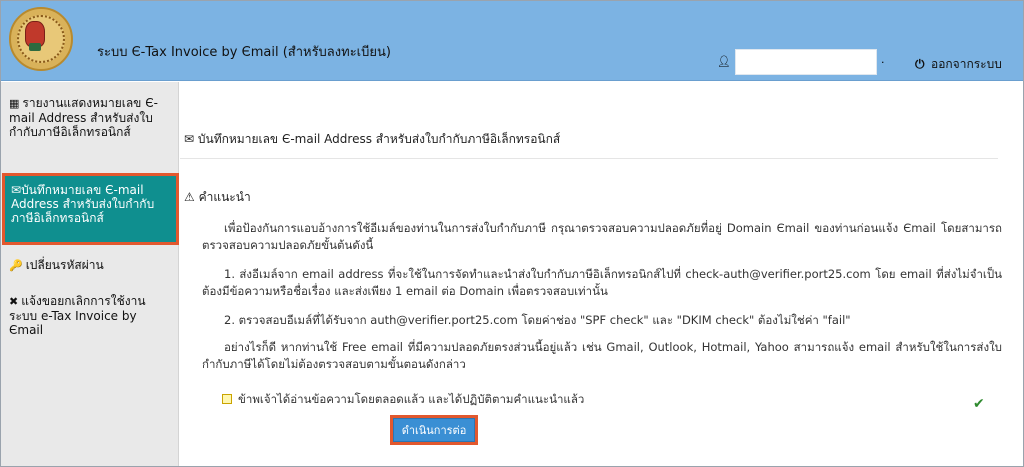 Image resolution: width=1024 pixels, height=467 pixels. Describe the element at coordinates (806, 62) in the screenshot. I see `user-name-field` at that location.